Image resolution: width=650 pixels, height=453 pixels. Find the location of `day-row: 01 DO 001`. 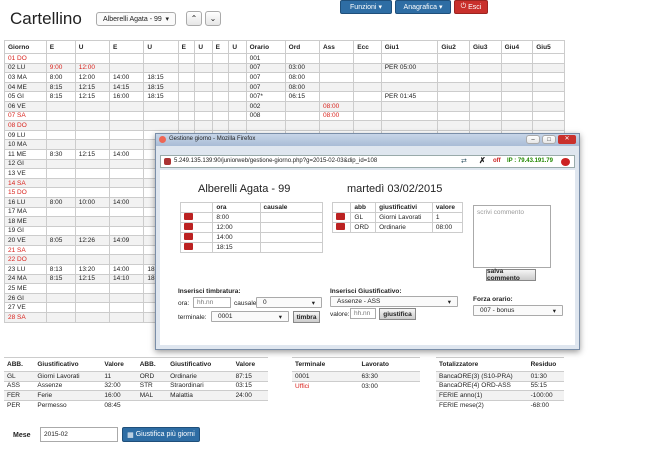

day-row: 01 DO 001 is located at coordinates (284, 58).